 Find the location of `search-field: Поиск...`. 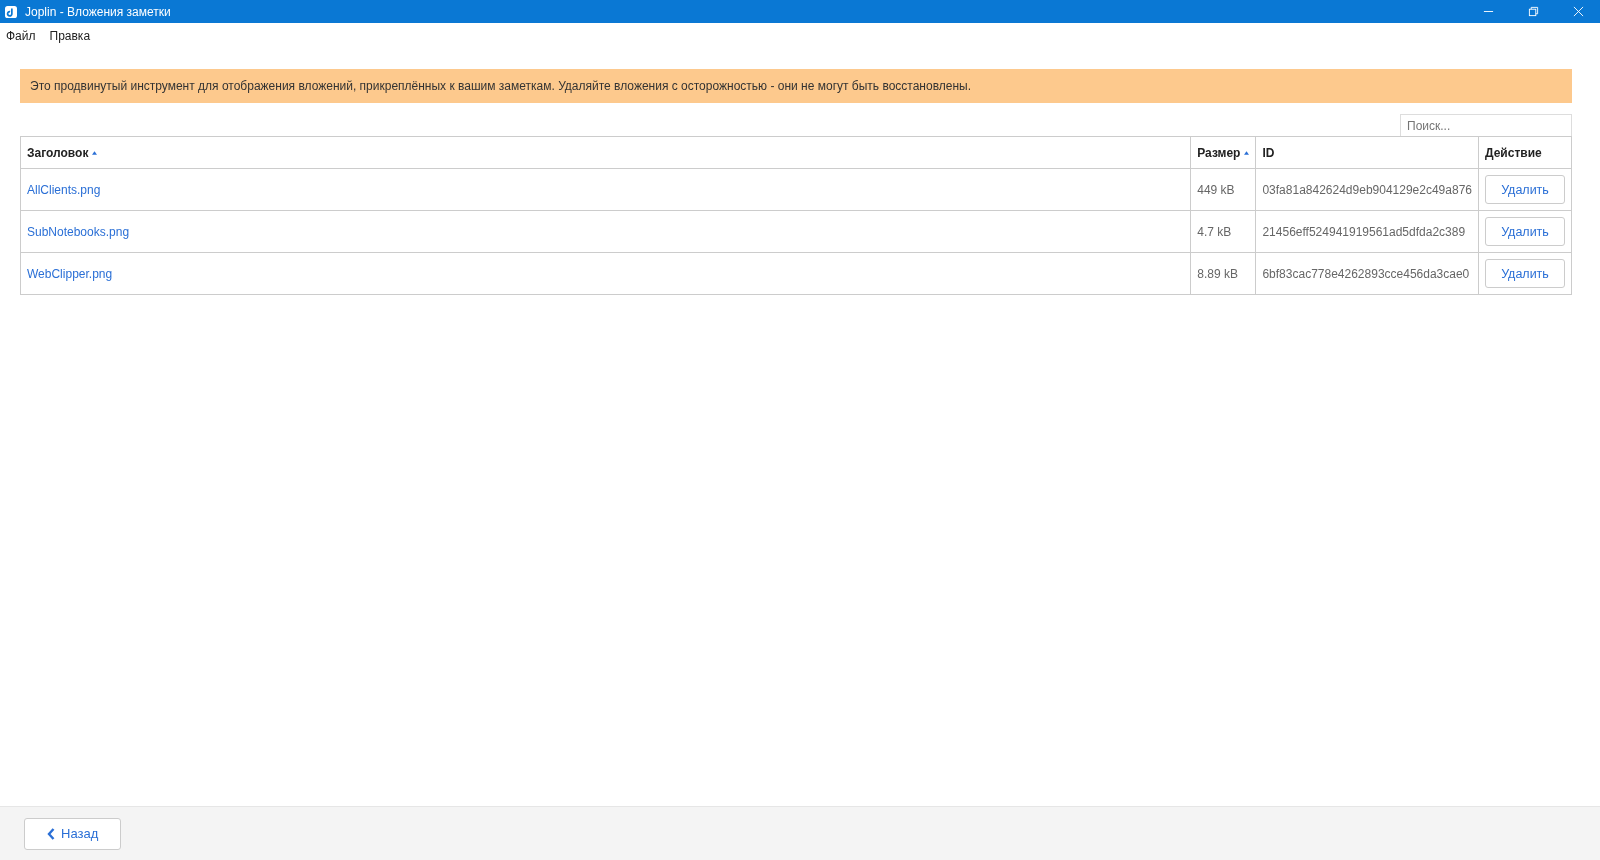

search-field: Поиск... is located at coordinates (1486, 125).